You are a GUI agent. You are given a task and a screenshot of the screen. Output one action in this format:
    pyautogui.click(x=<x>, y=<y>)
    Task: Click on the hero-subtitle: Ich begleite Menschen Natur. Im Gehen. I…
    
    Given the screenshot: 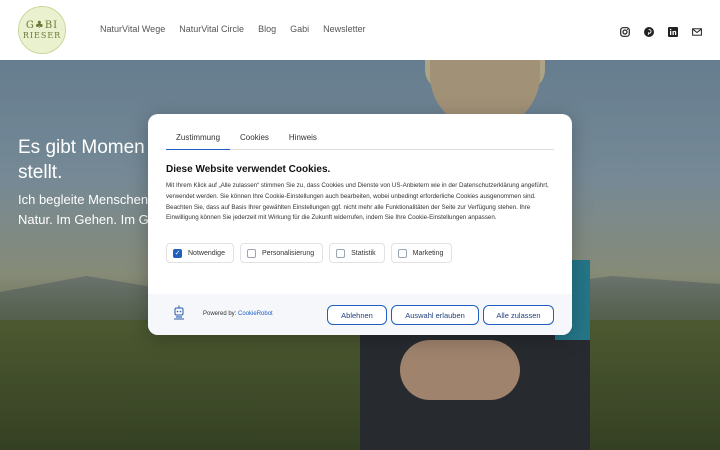 What is the action you would take?
    pyautogui.click(x=90, y=210)
    